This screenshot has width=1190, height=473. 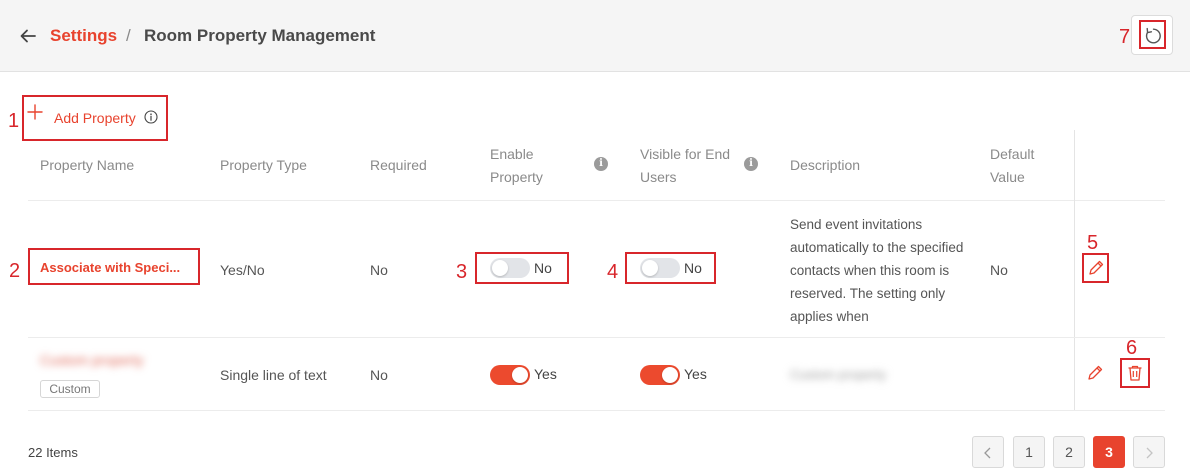 I want to click on breadcrumb-settings-link: Settings, so click(x=83, y=36).